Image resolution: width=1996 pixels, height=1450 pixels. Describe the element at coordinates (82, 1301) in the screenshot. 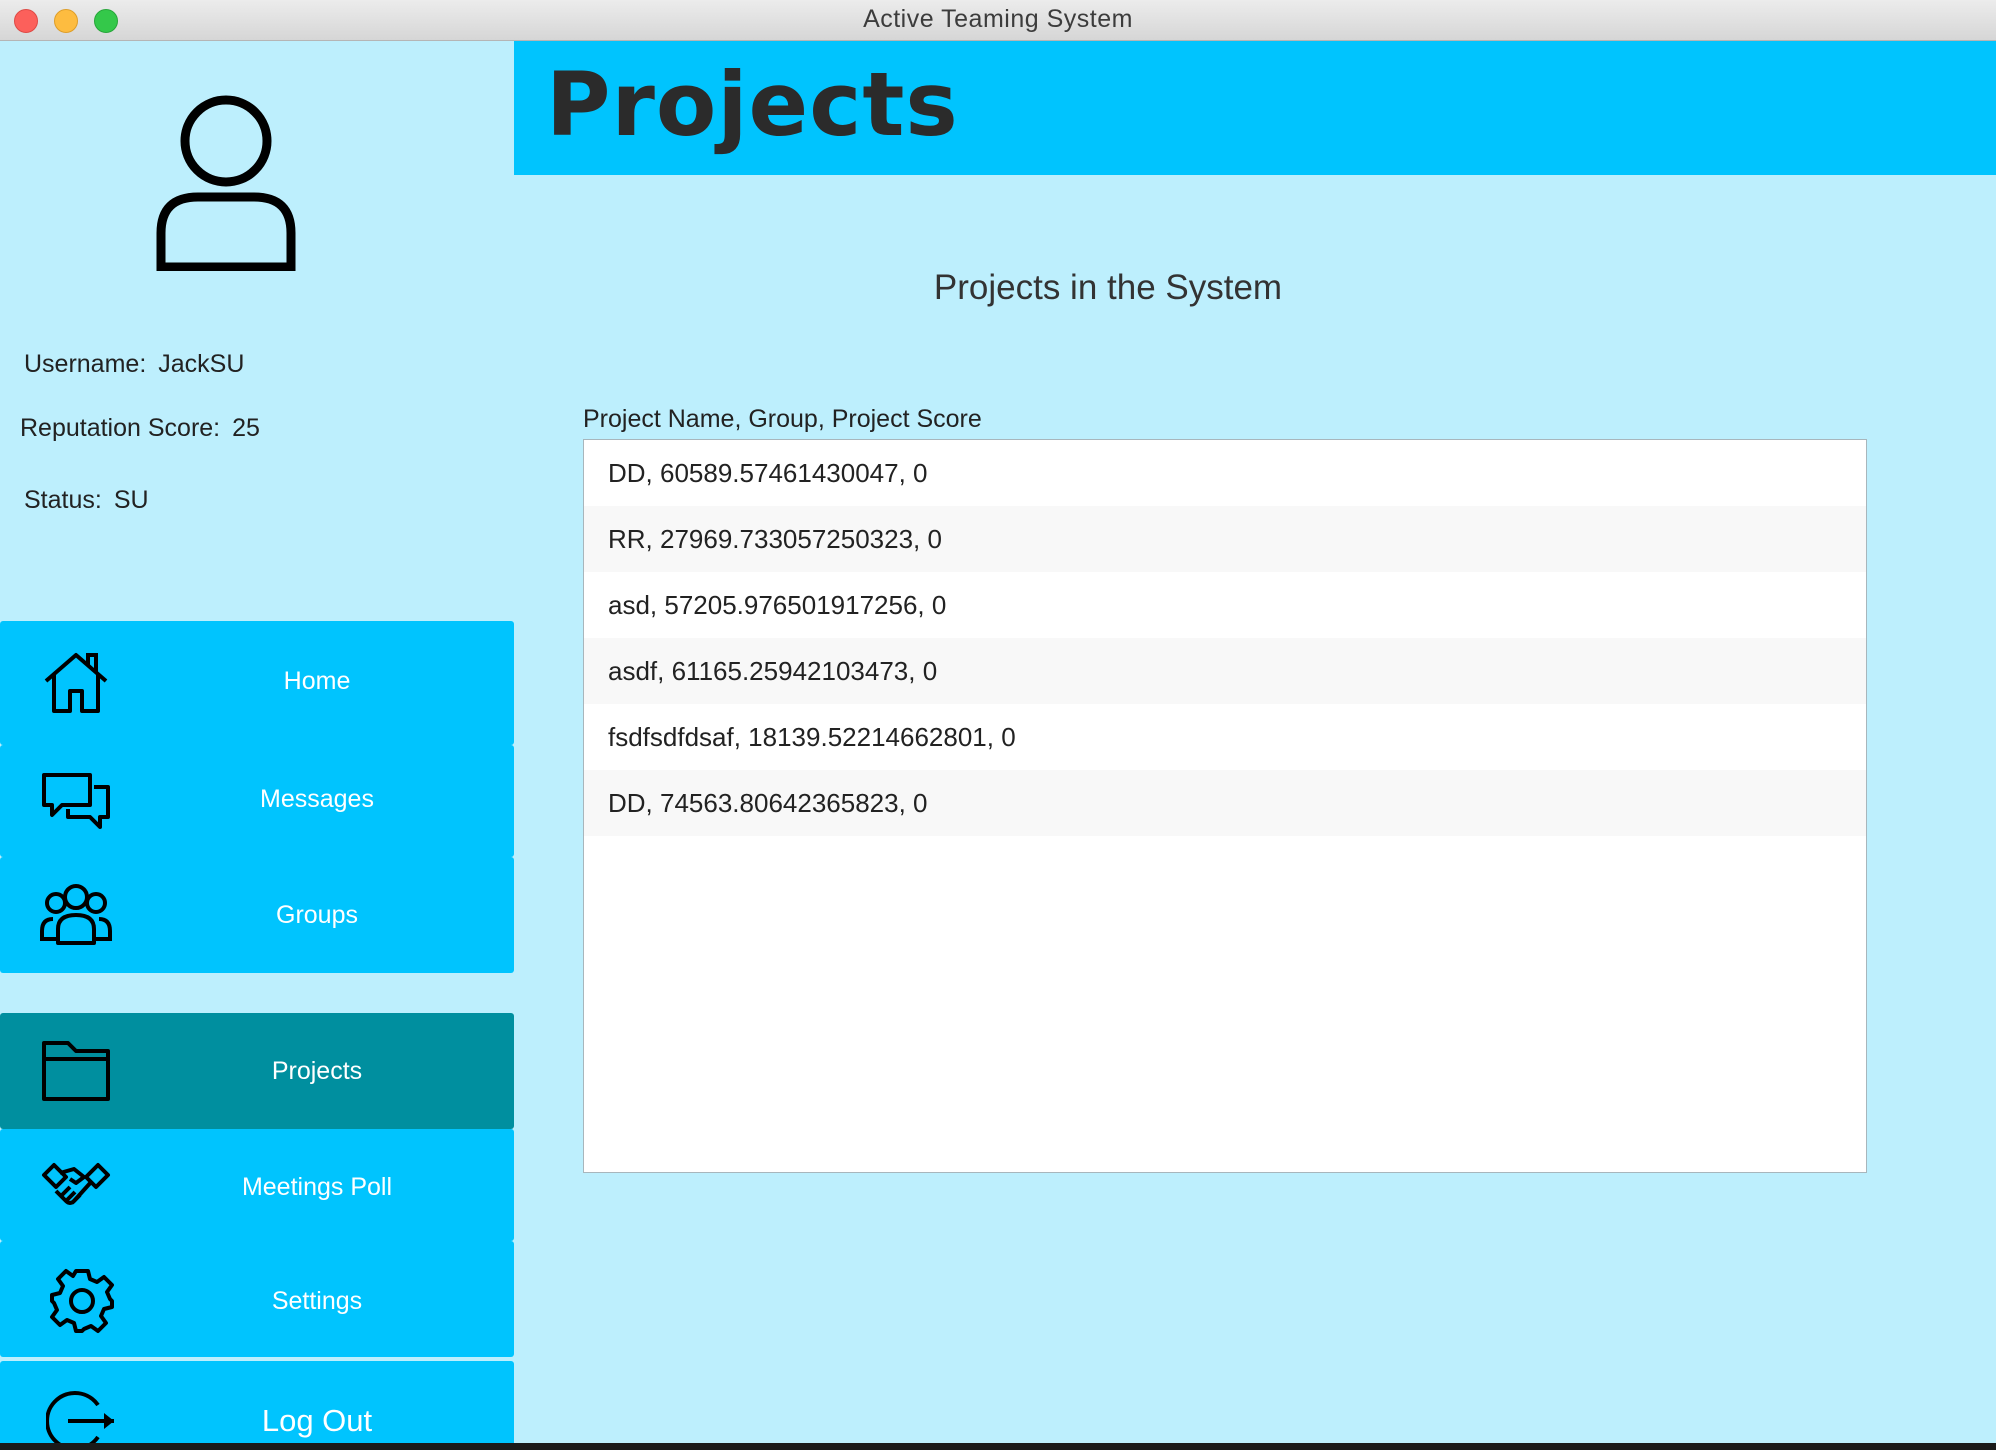

I see `gear-icon` at that location.